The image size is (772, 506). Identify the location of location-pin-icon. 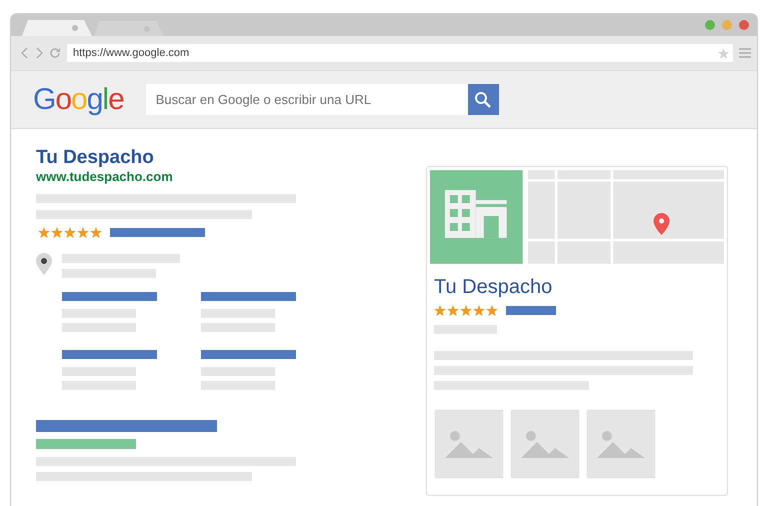
(44, 264).